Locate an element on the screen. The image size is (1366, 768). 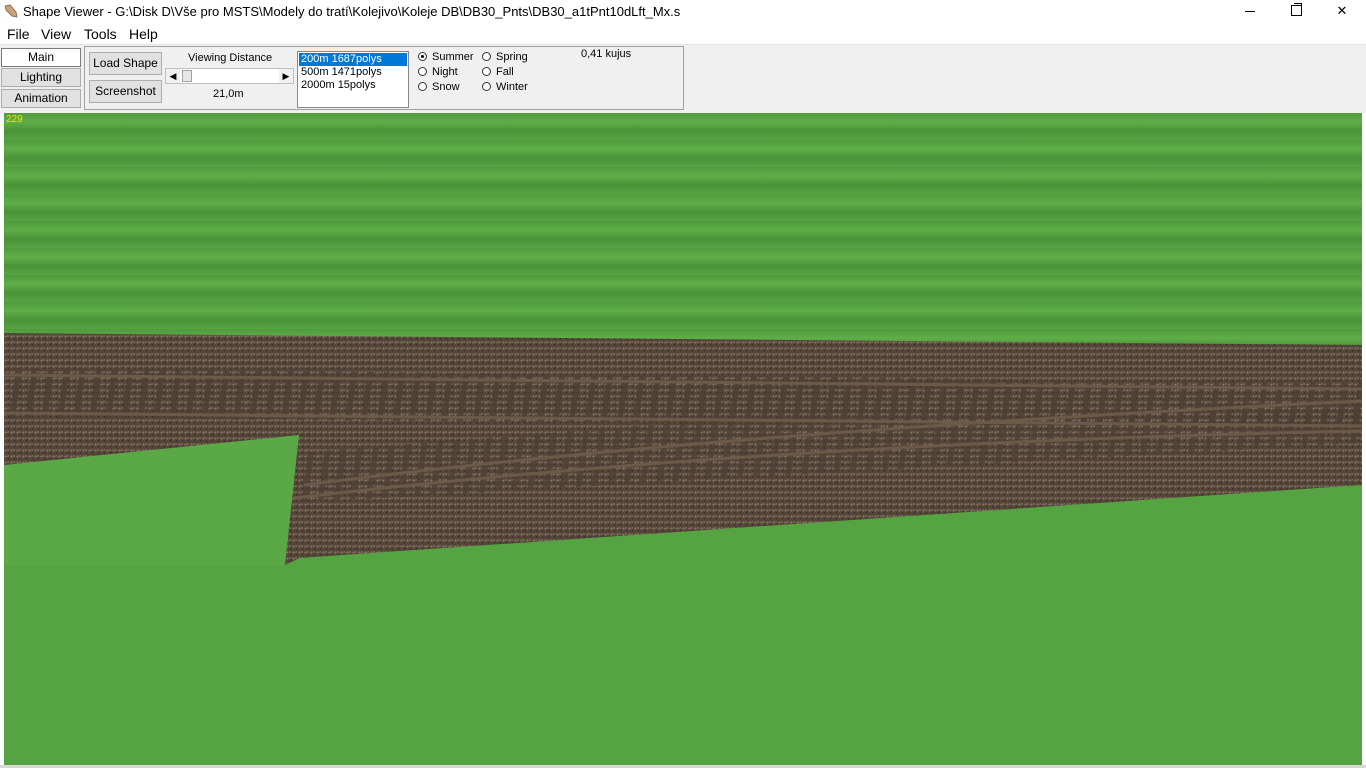
load-shape-button: Load Shape is located at coordinates (125, 63).